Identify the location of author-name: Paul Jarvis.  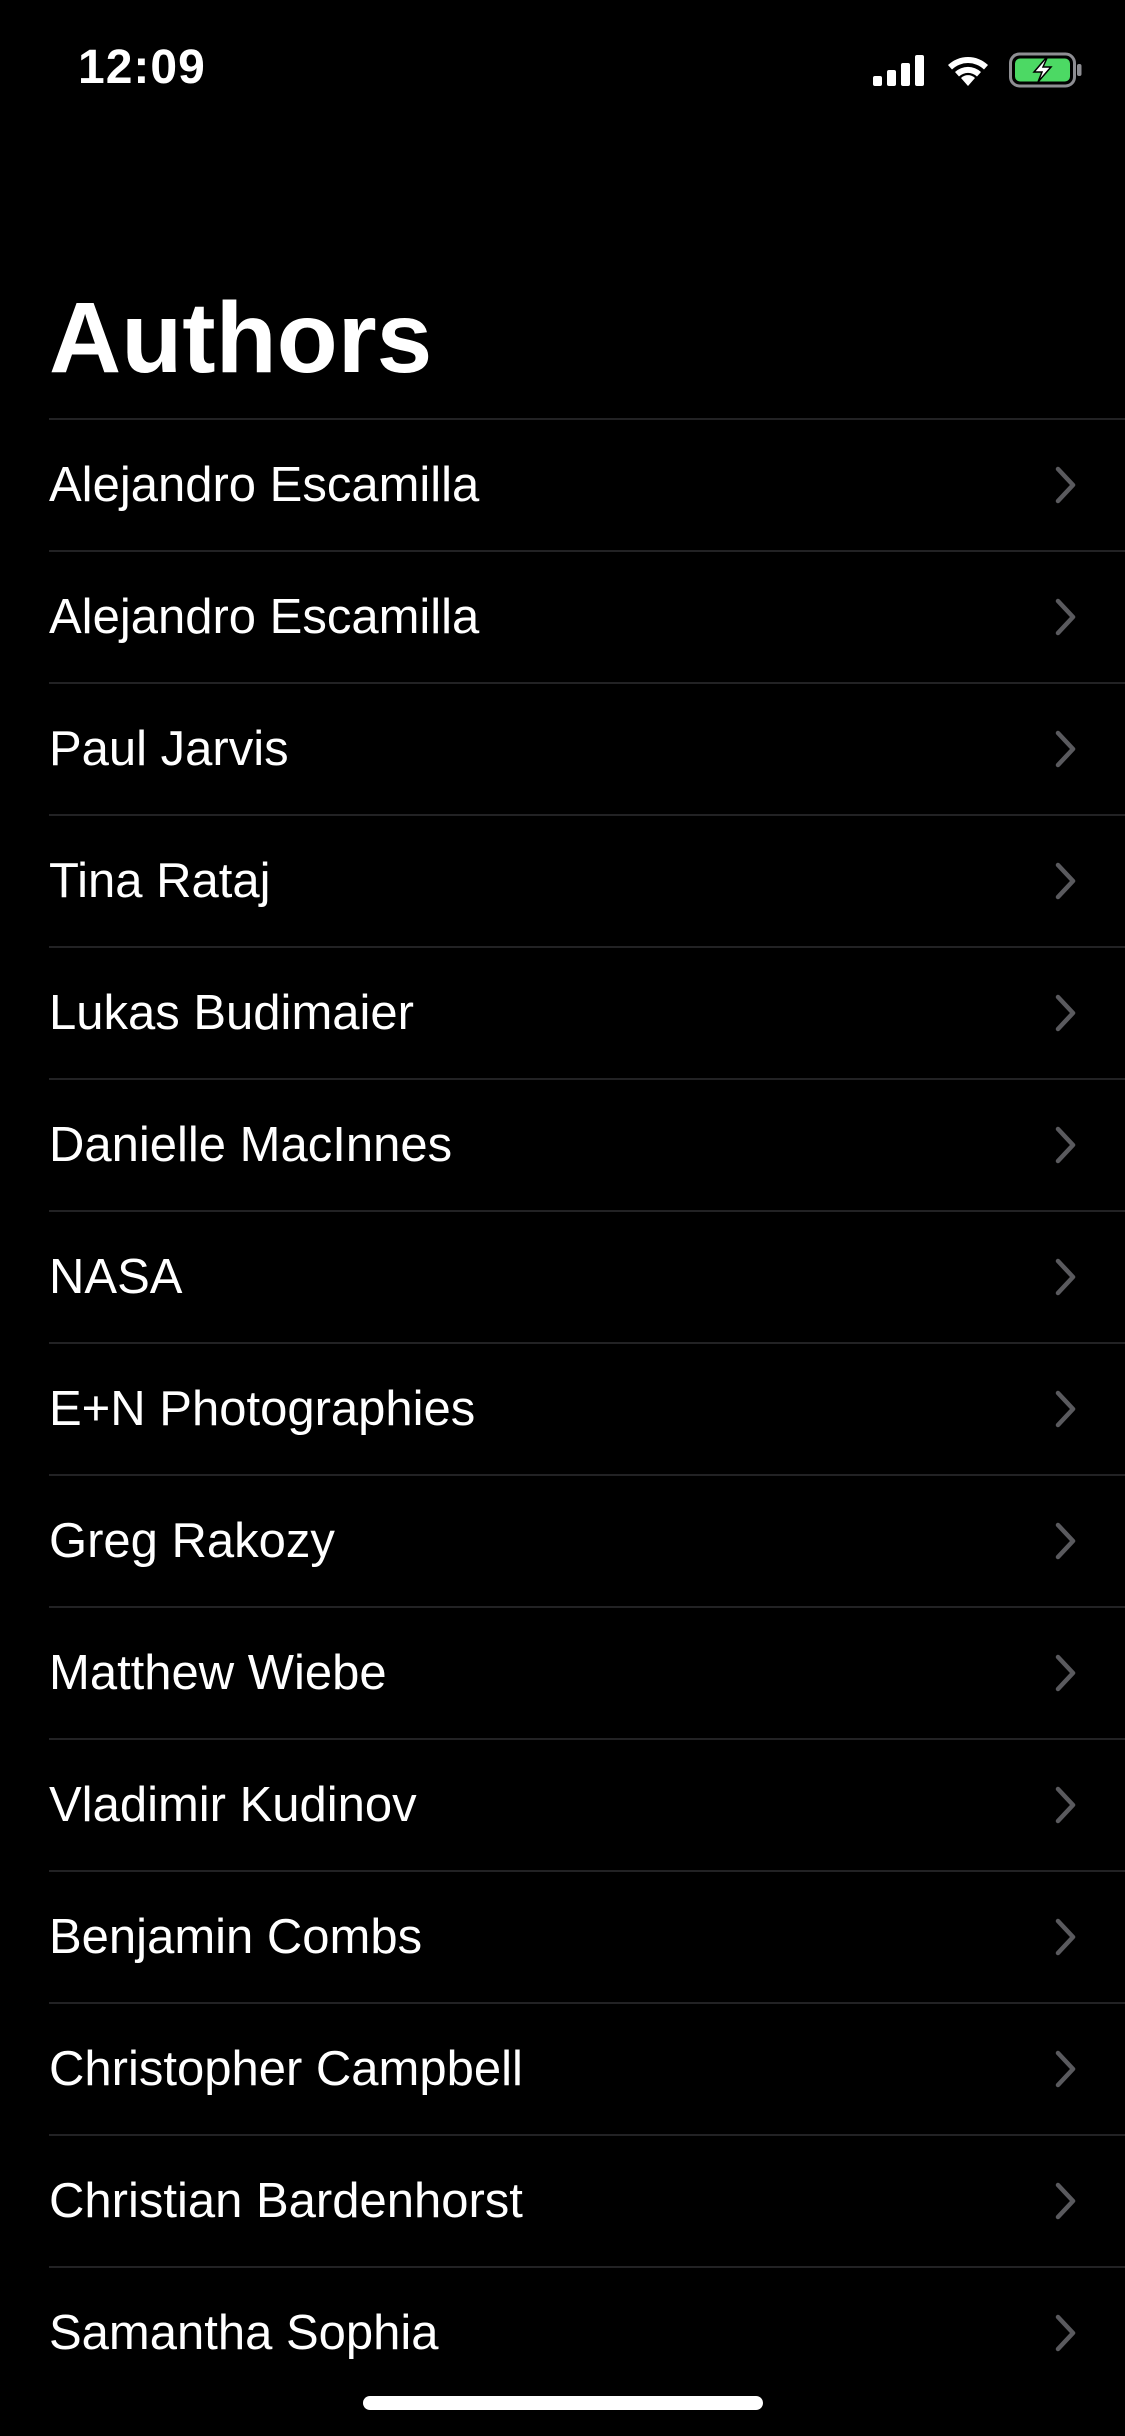
(169, 748).